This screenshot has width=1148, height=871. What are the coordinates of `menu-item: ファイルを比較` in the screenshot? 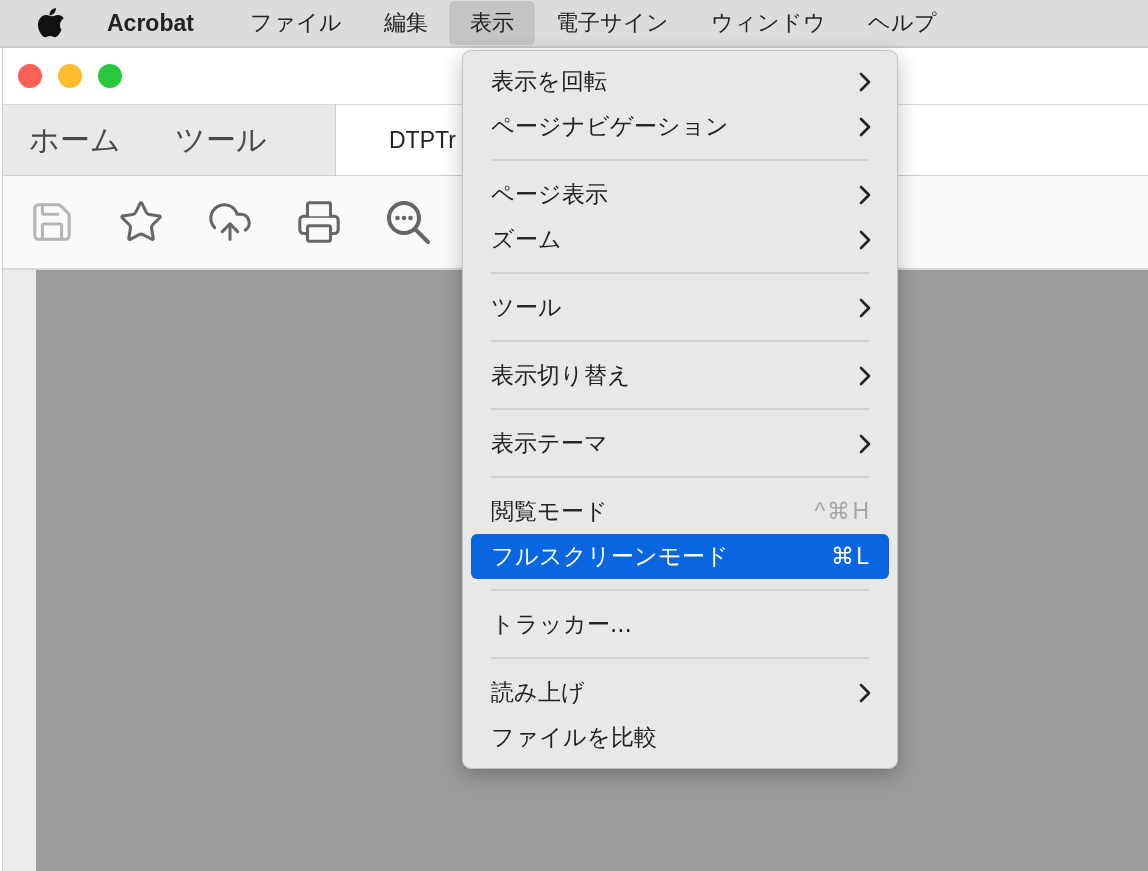 It's located at (680, 737).